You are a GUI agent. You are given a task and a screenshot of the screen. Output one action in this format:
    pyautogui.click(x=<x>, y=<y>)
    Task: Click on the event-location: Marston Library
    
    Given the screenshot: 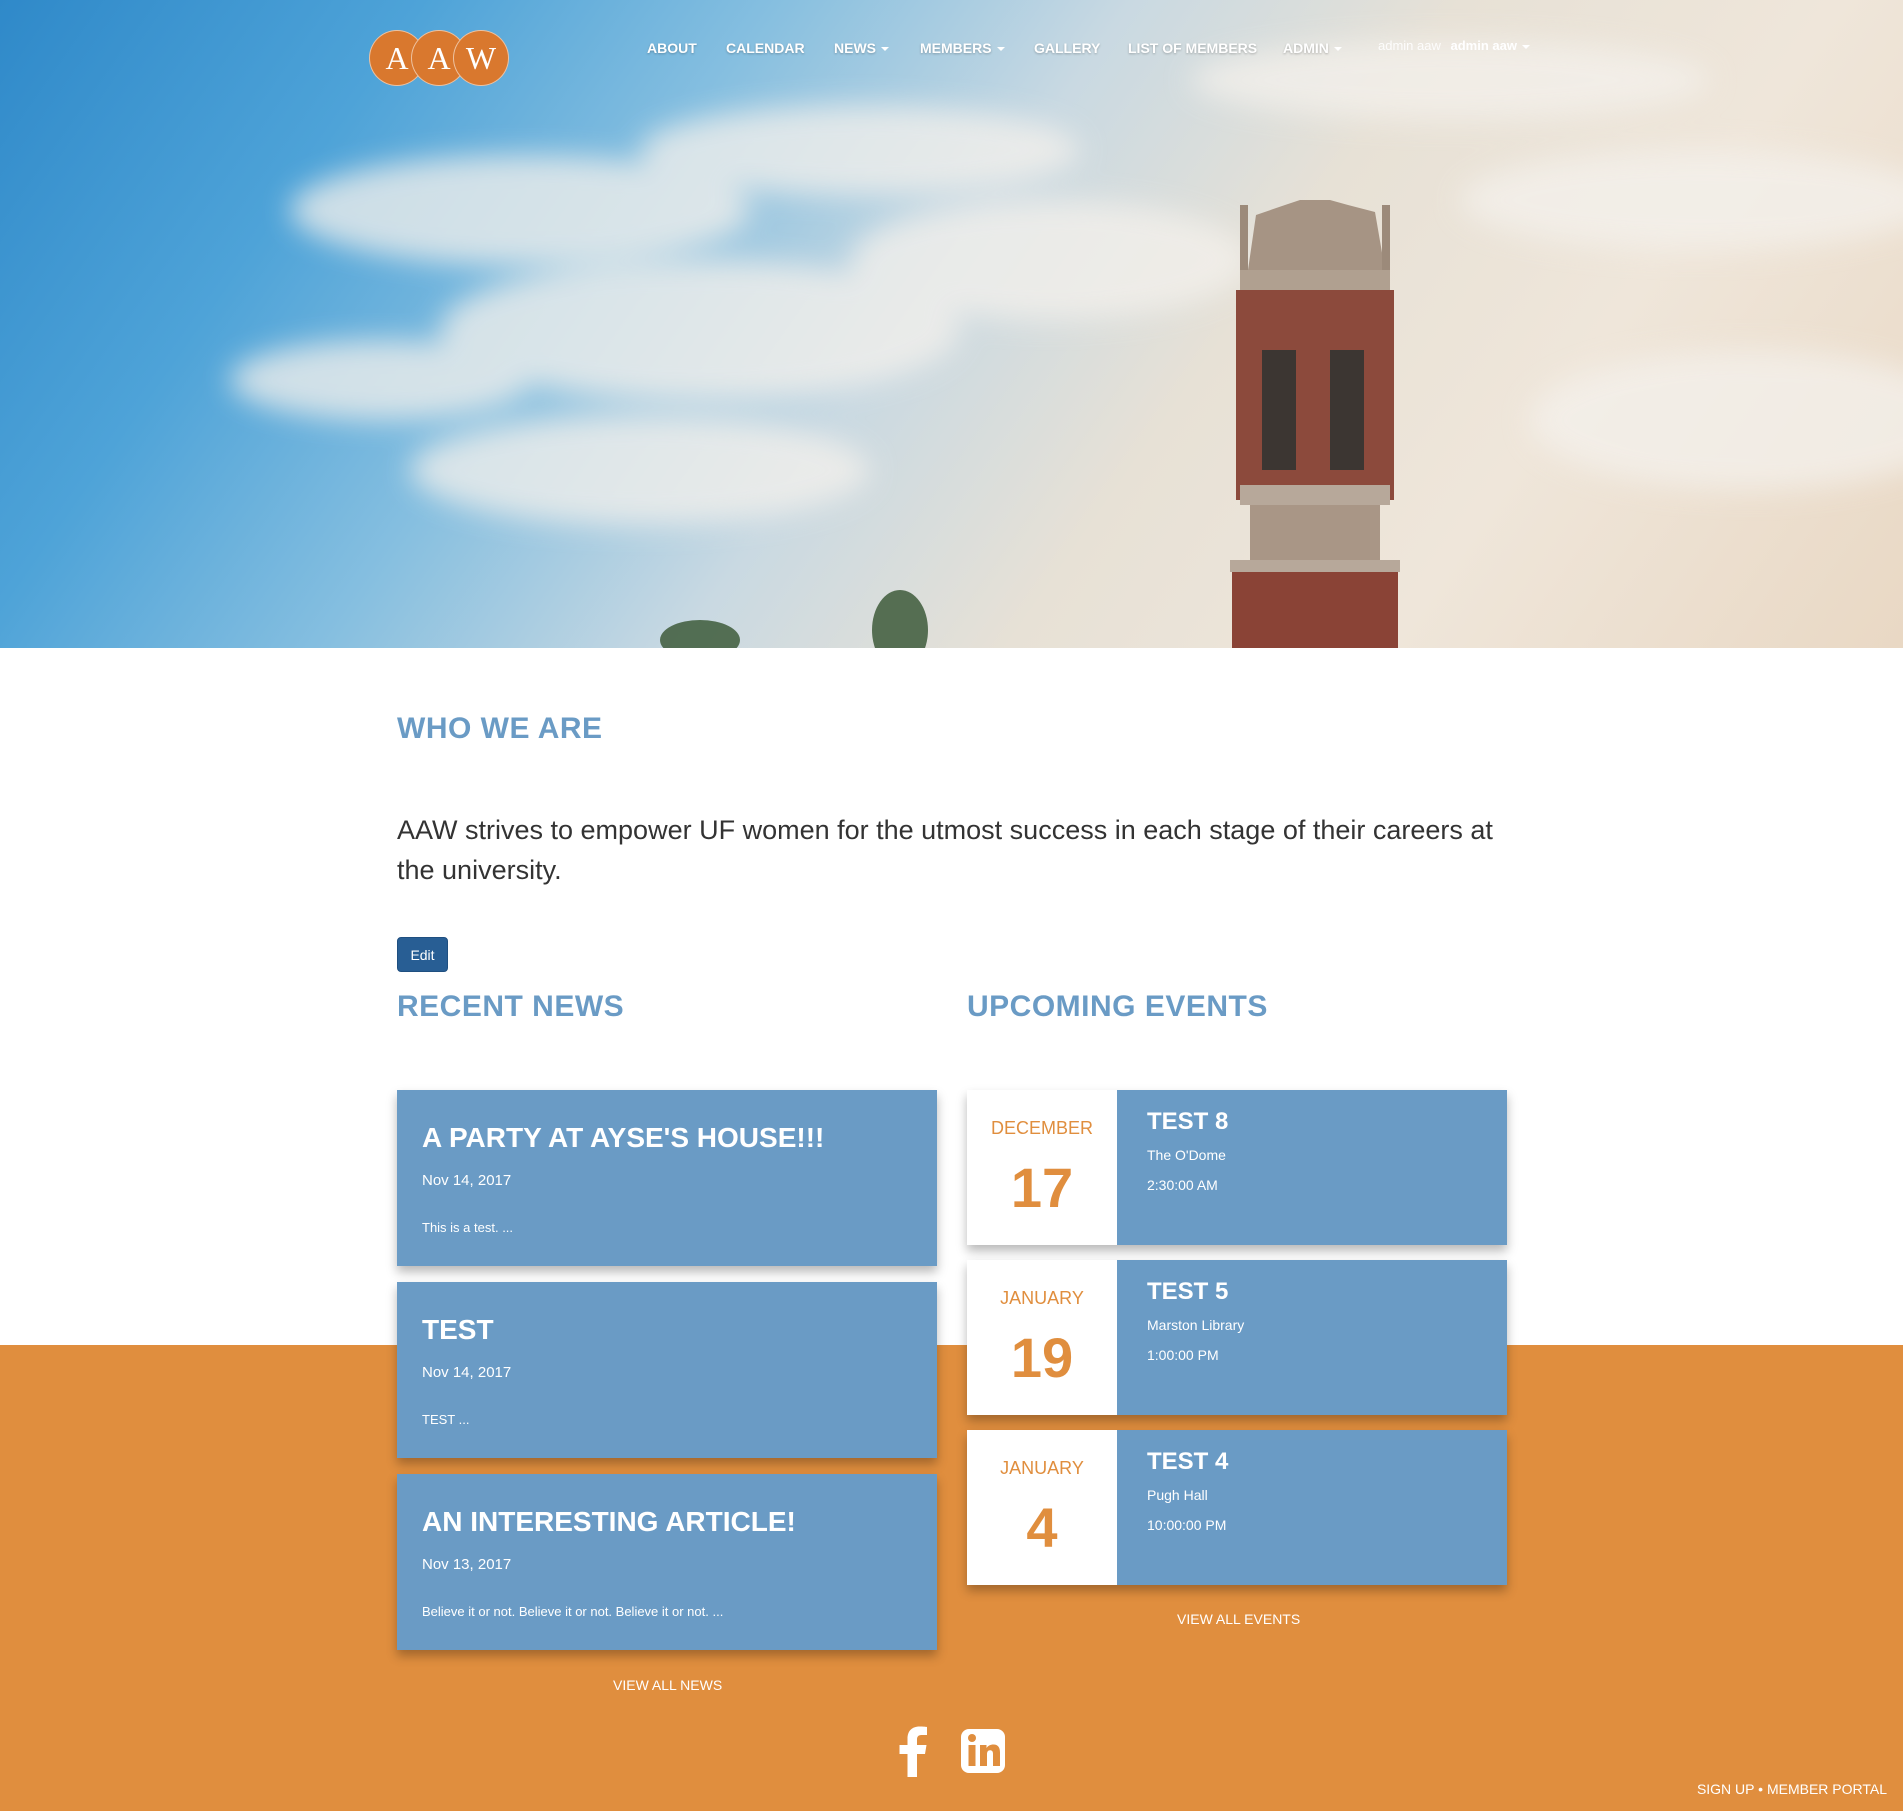 What is the action you would take?
    pyautogui.click(x=1196, y=1325)
    